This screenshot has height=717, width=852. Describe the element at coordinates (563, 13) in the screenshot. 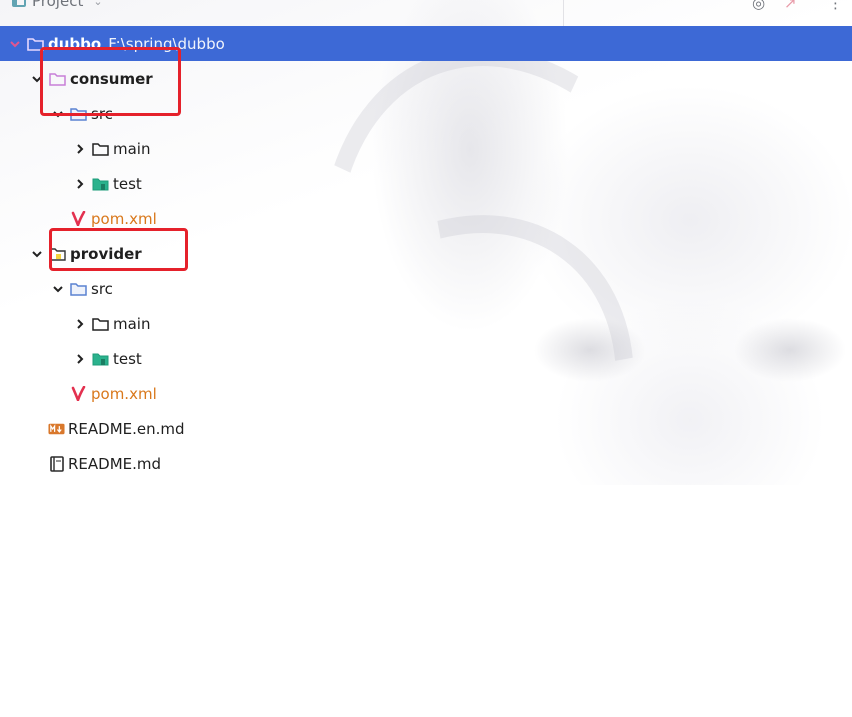

I see `toolbar-divider` at that location.